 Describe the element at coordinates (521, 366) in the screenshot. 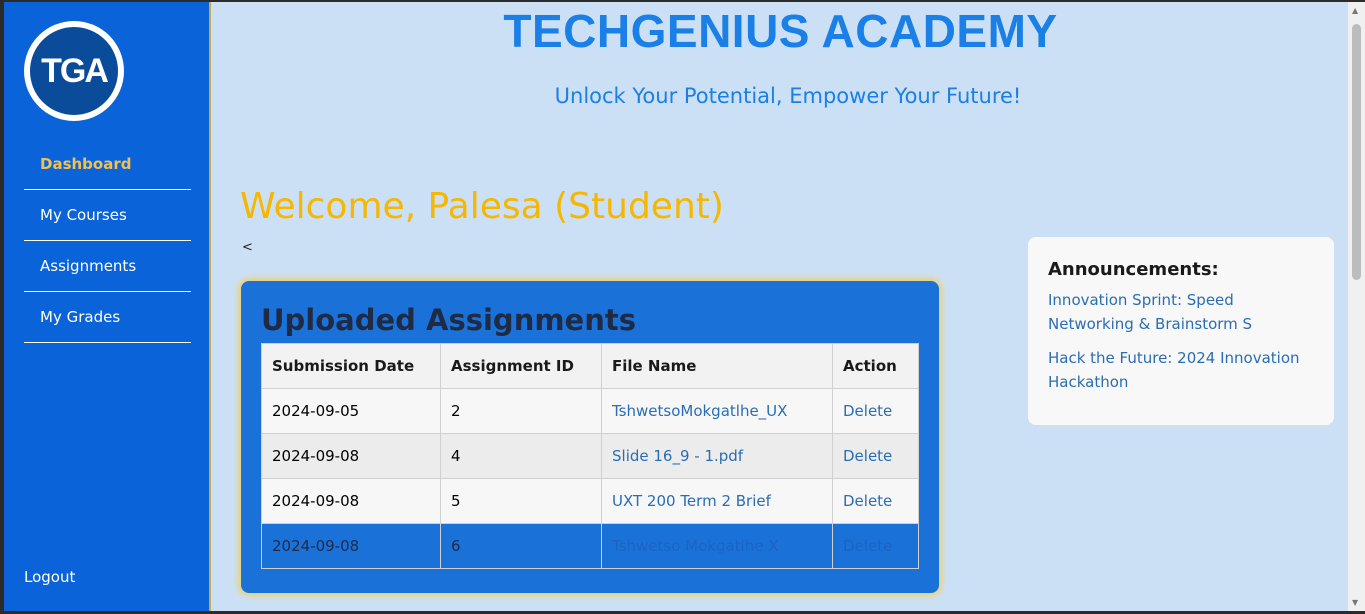

I see `column-header-assignment-id: Assignment ID` at that location.